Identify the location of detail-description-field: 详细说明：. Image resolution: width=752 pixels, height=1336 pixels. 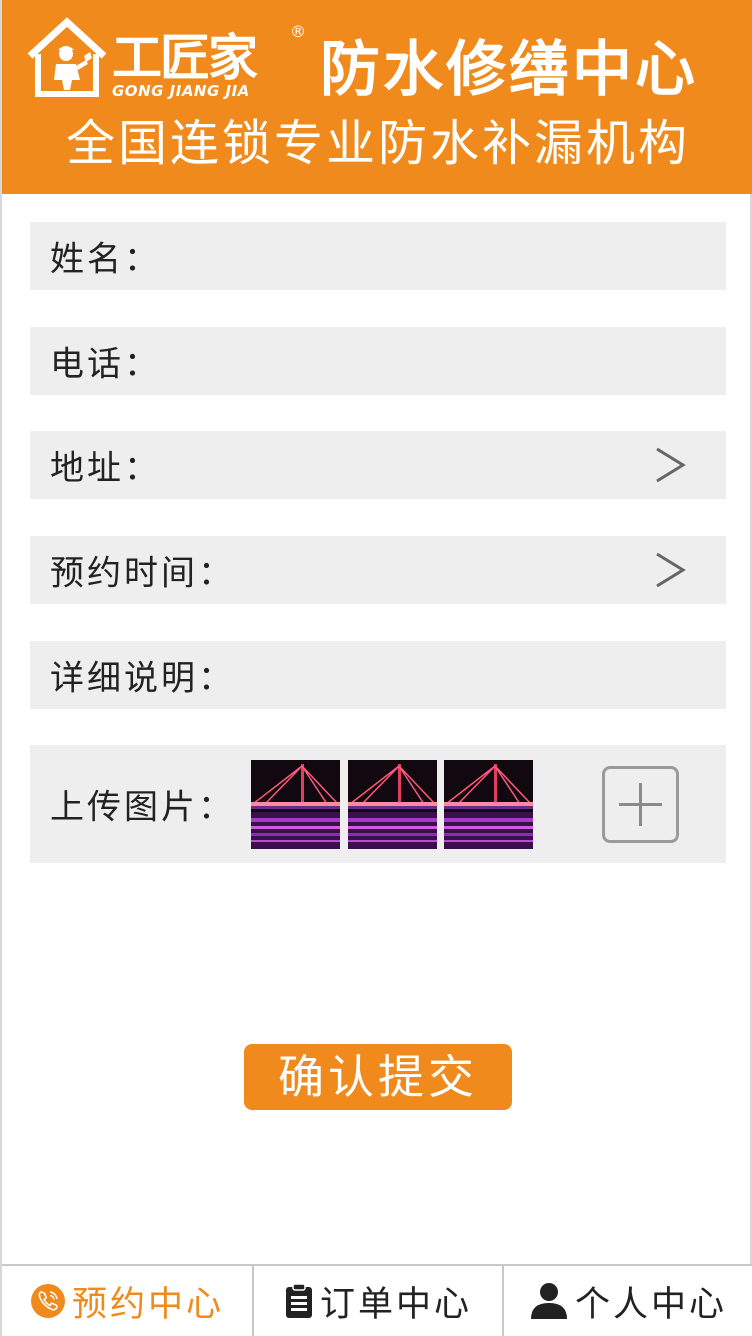
(378, 675).